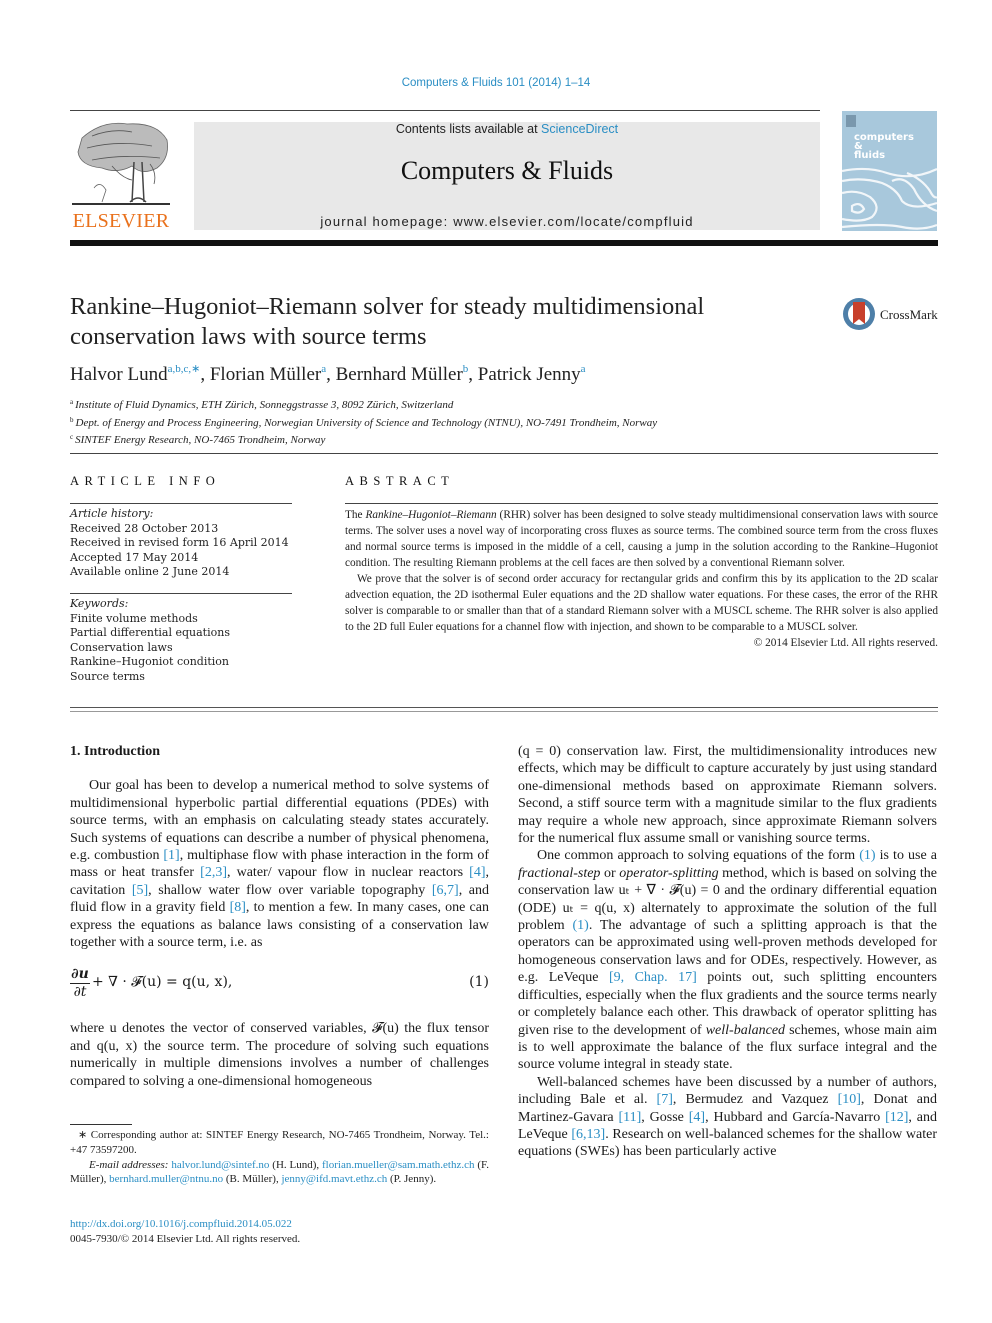  I want to click on email-link: bernhard.muller@ntnu.no, so click(166, 1179).